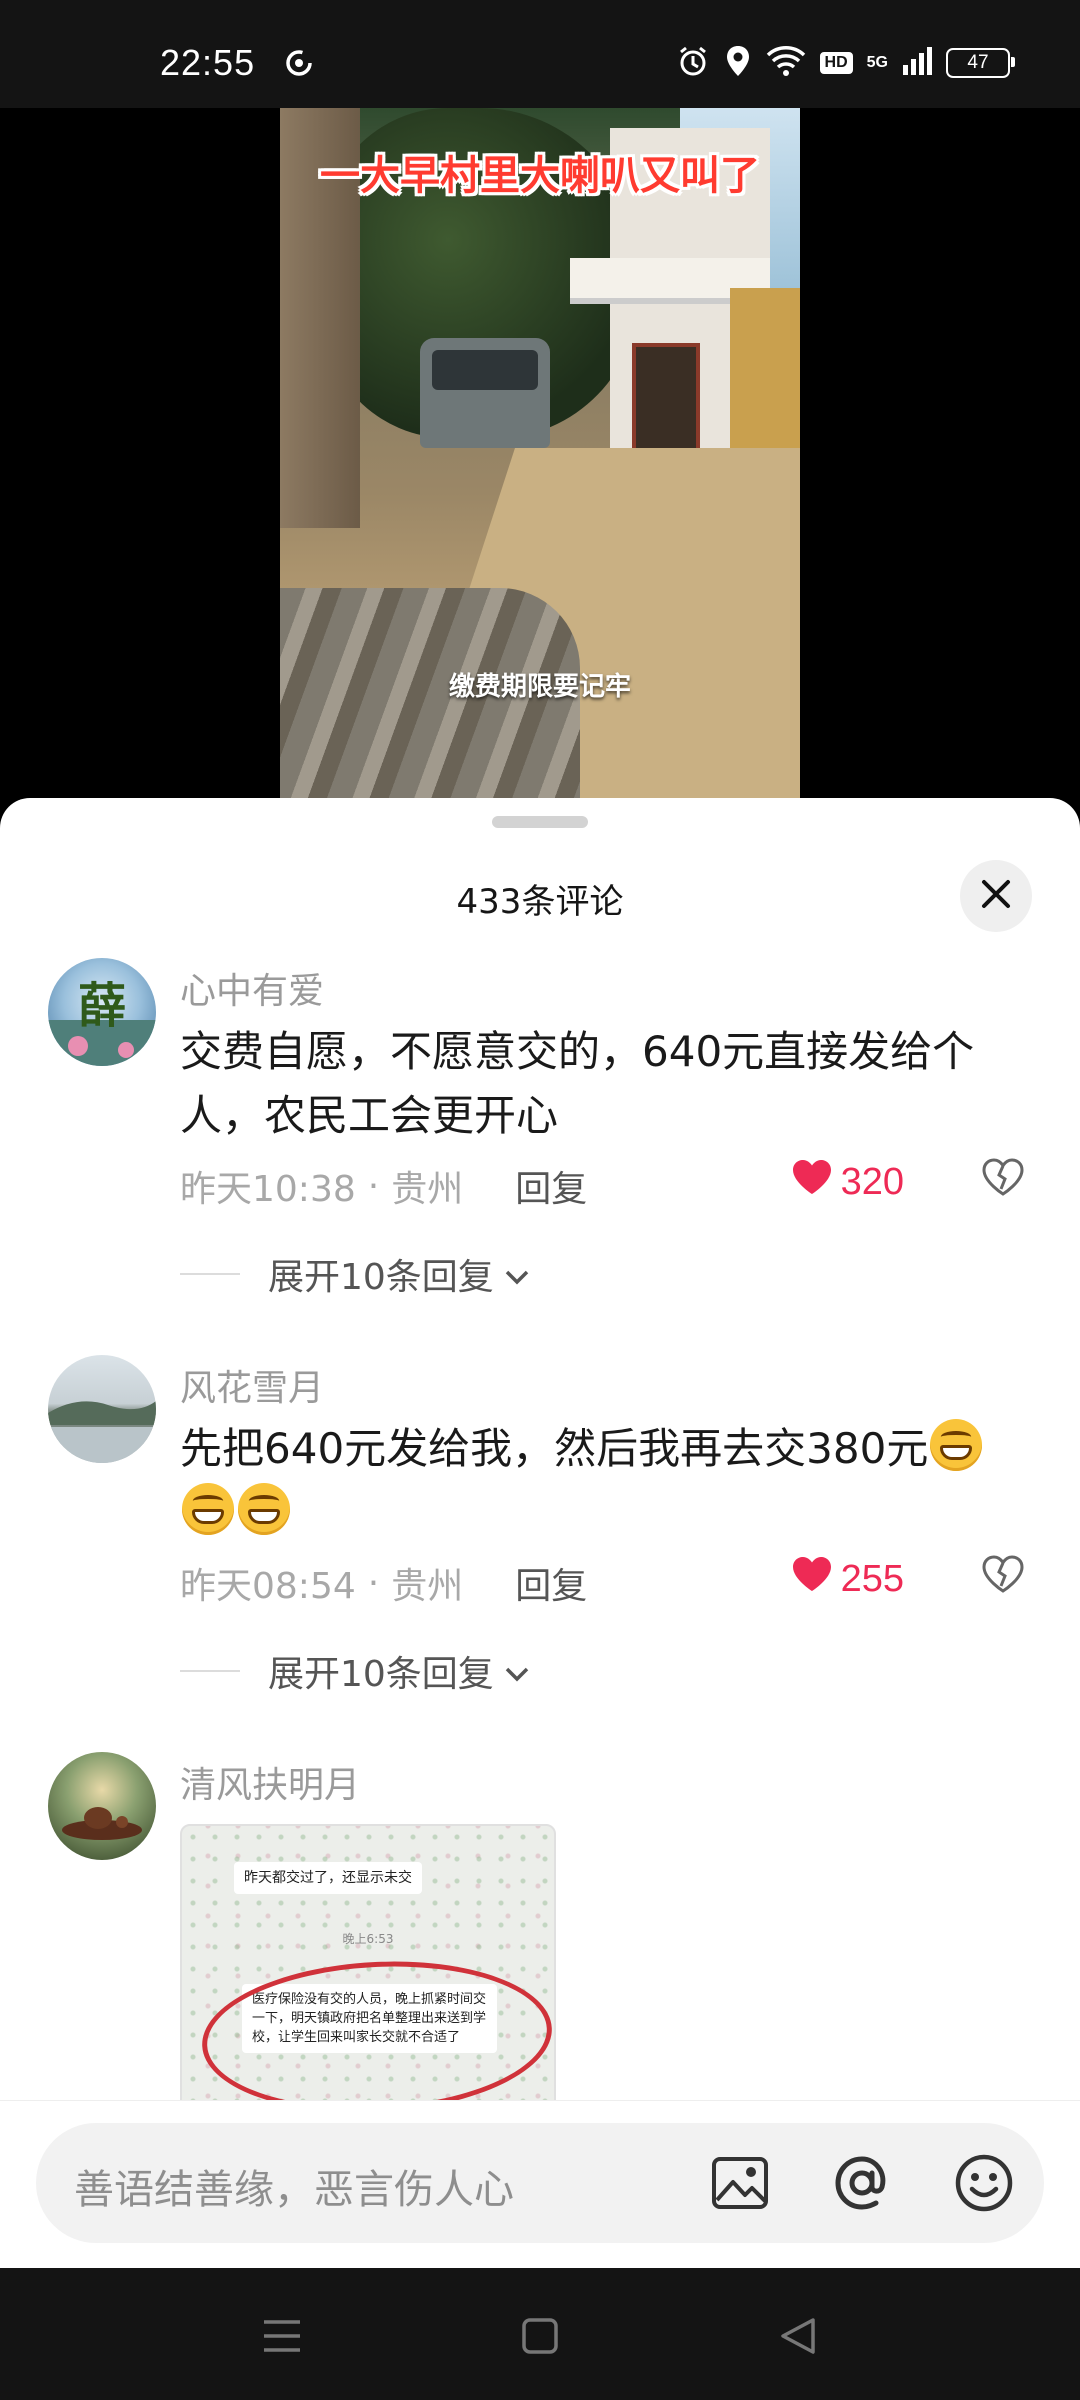 The height and width of the screenshot is (2400, 1080). Describe the element at coordinates (102, 1006) in the screenshot. I see `avatar-text: 薛` at that location.